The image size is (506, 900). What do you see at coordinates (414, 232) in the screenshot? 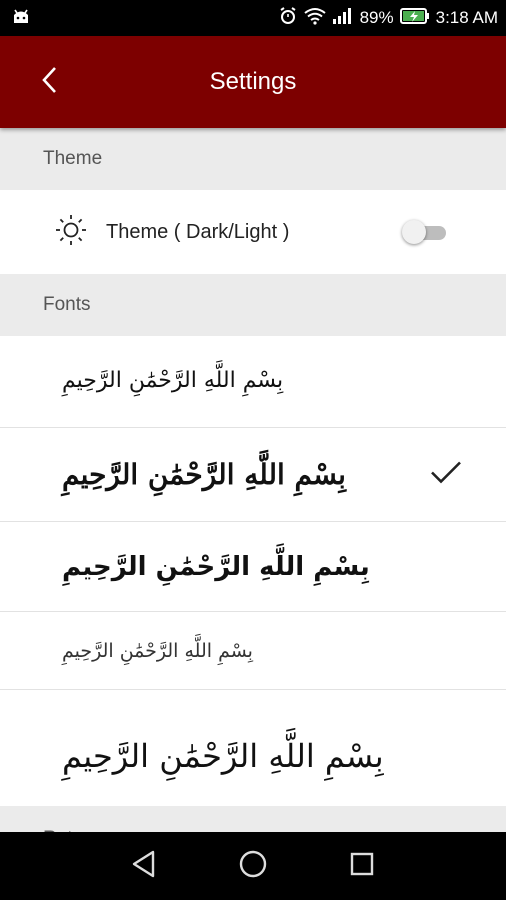
I see `toggle-thumb` at bounding box center [414, 232].